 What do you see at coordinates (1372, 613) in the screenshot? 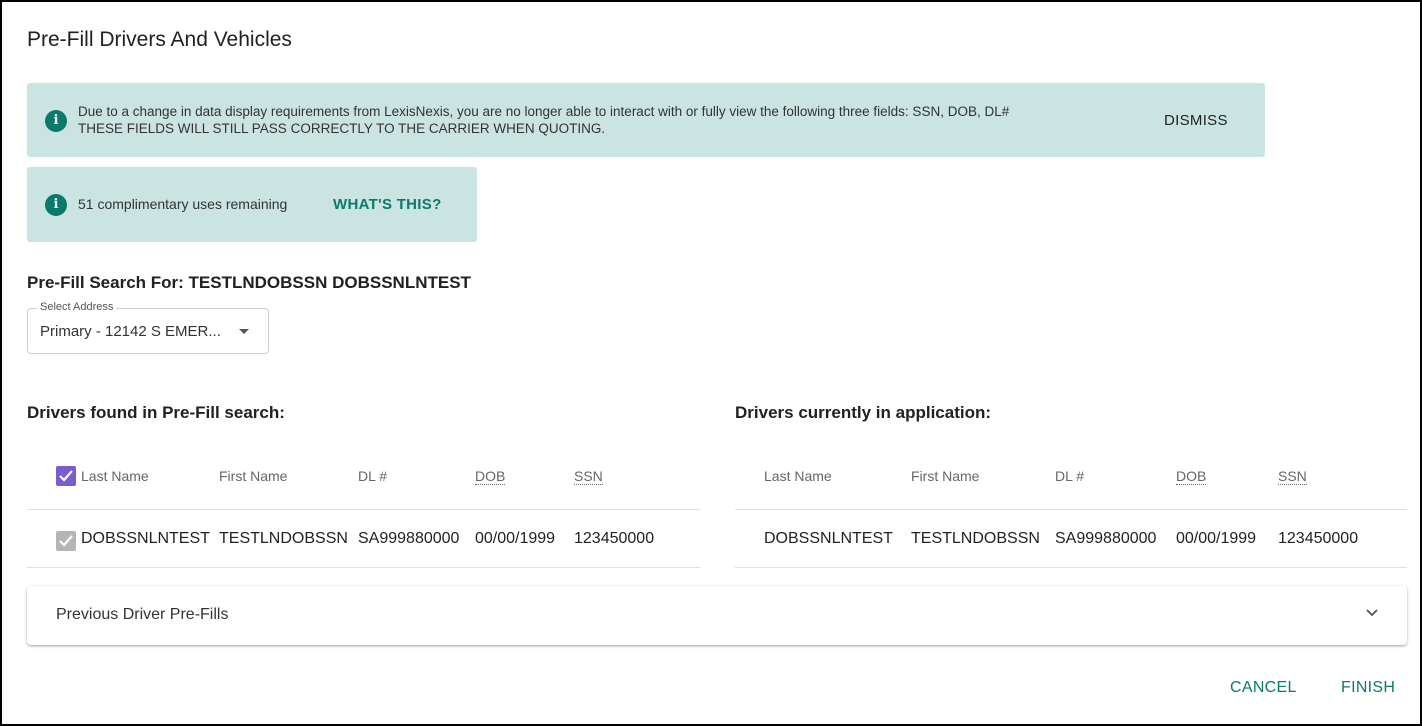
I see `chevron-down-icon` at bounding box center [1372, 613].